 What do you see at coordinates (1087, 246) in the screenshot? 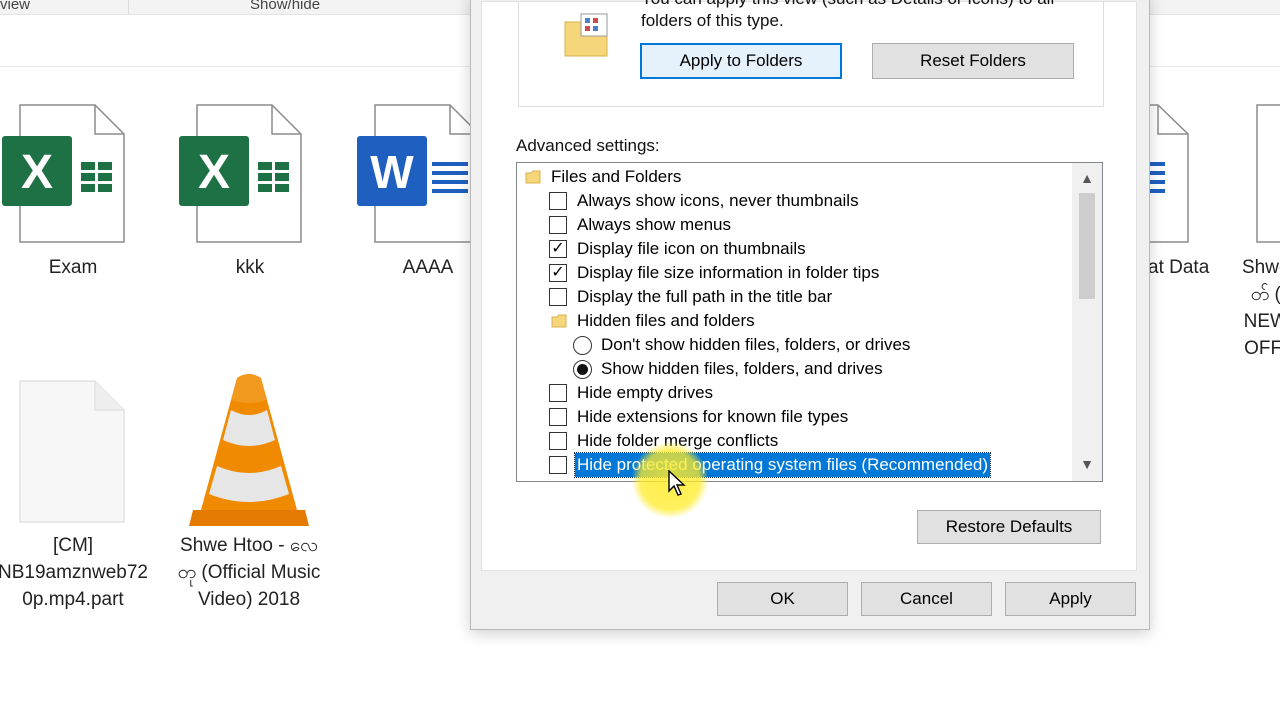
I see `scroll-thumb` at bounding box center [1087, 246].